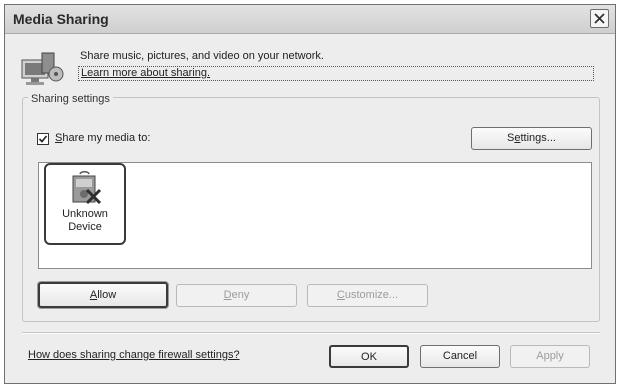 The image size is (620, 390). Describe the element at coordinates (311, 333) in the screenshot. I see `footer-separator` at that location.